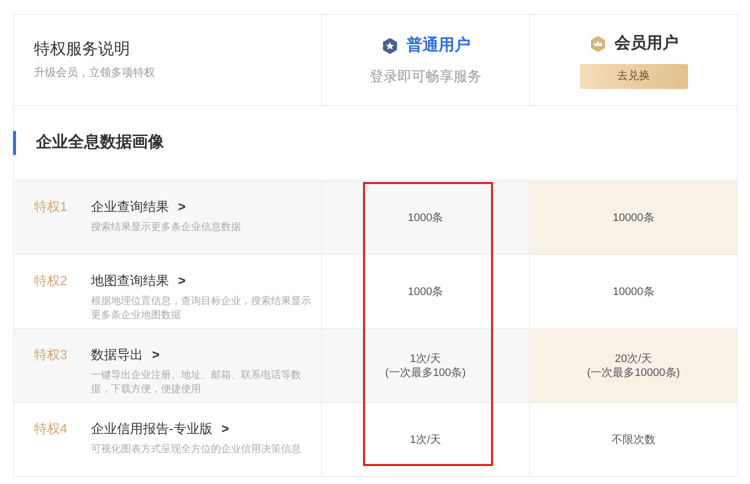  Describe the element at coordinates (196, 382) in the screenshot. I see `privilege-description: 一键导出企业注册、地址、邮箱、联系电话等数据，下载方便，便捷使用` at that location.